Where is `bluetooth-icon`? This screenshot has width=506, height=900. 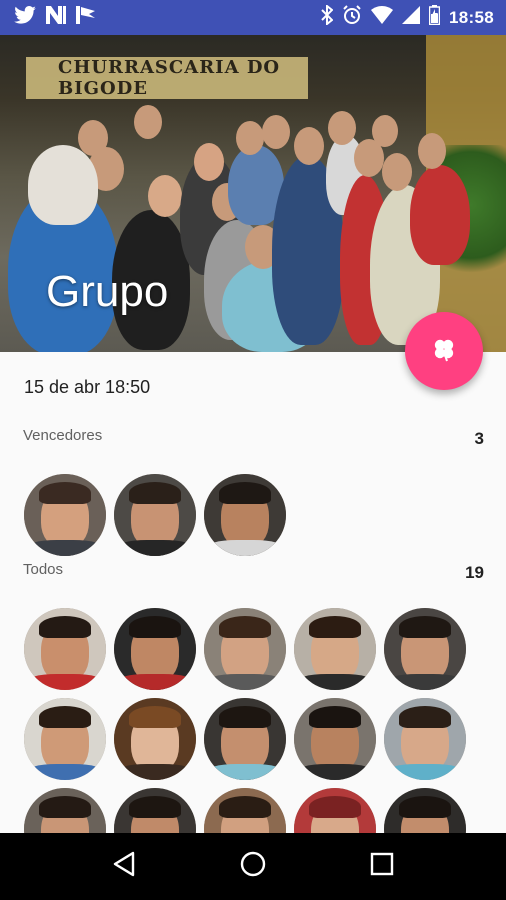 bluetooth-icon is located at coordinates (327, 16).